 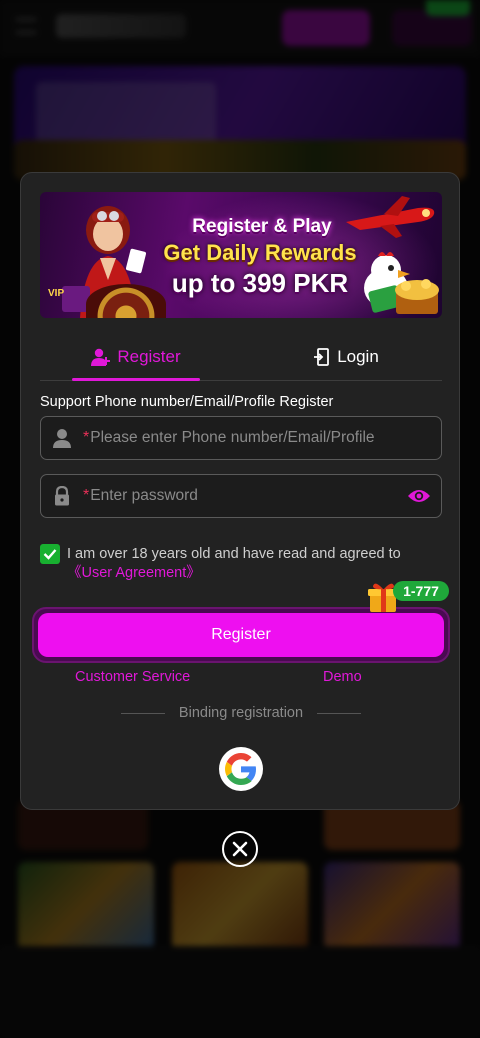 I want to click on tab-register: Register, so click(x=136, y=357).